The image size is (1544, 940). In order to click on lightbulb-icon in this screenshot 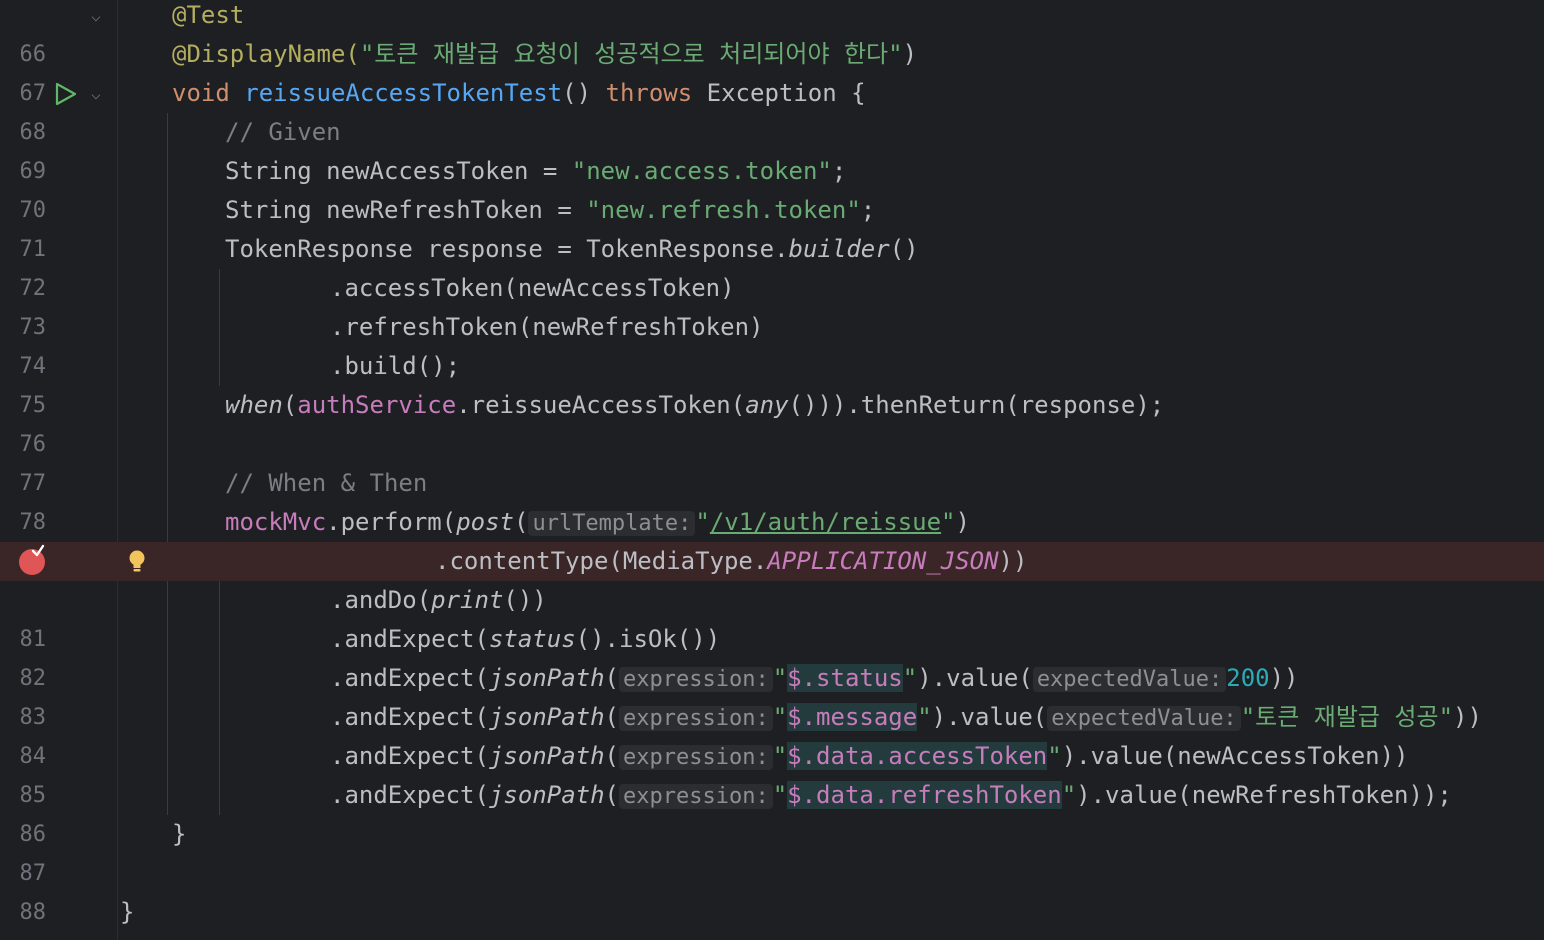, I will do `click(137, 562)`.